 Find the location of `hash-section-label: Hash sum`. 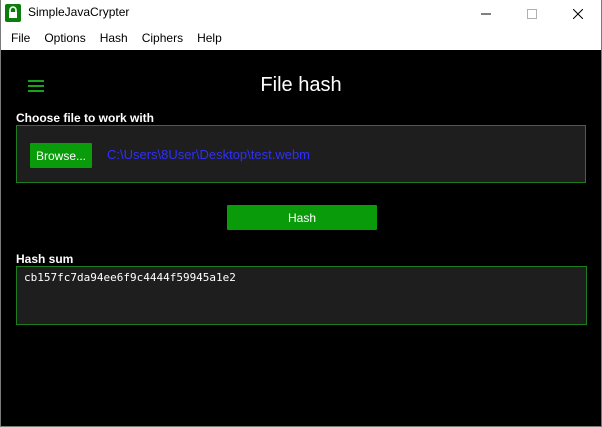

hash-section-label: Hash sum is located at coordinates (45, 259).